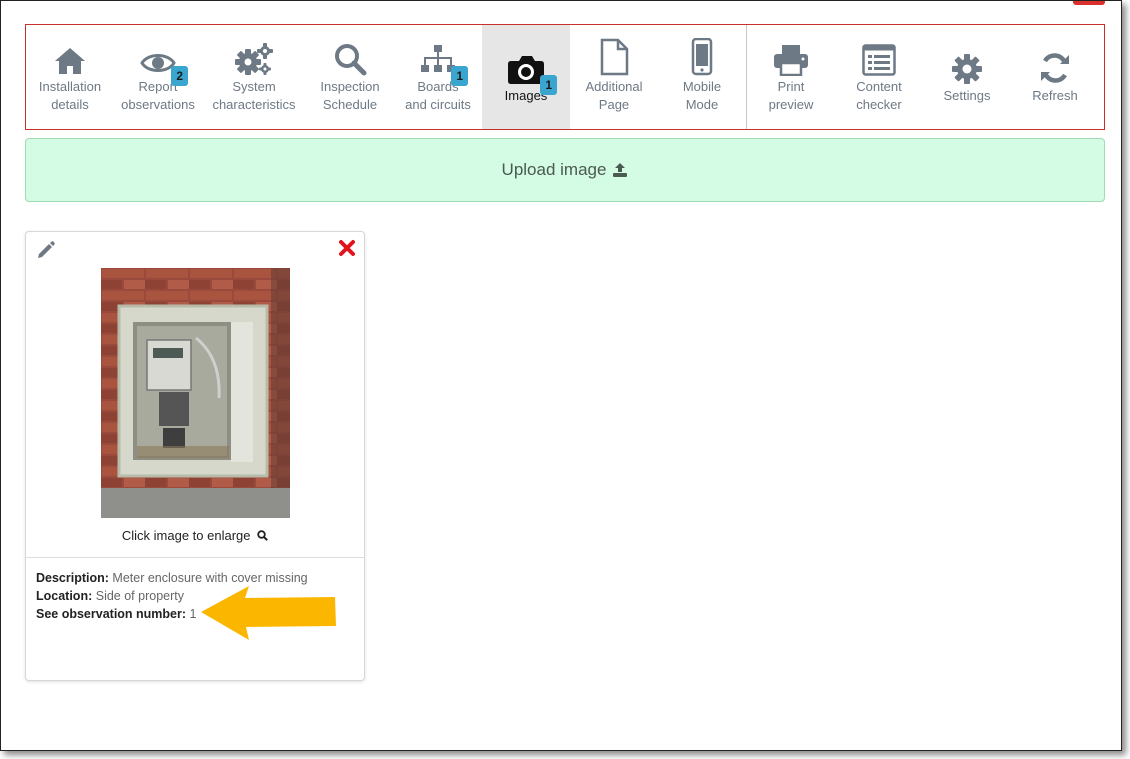 This screenshot has width=1130, height=759. I want to click on gear-icon, so click(967, 67).